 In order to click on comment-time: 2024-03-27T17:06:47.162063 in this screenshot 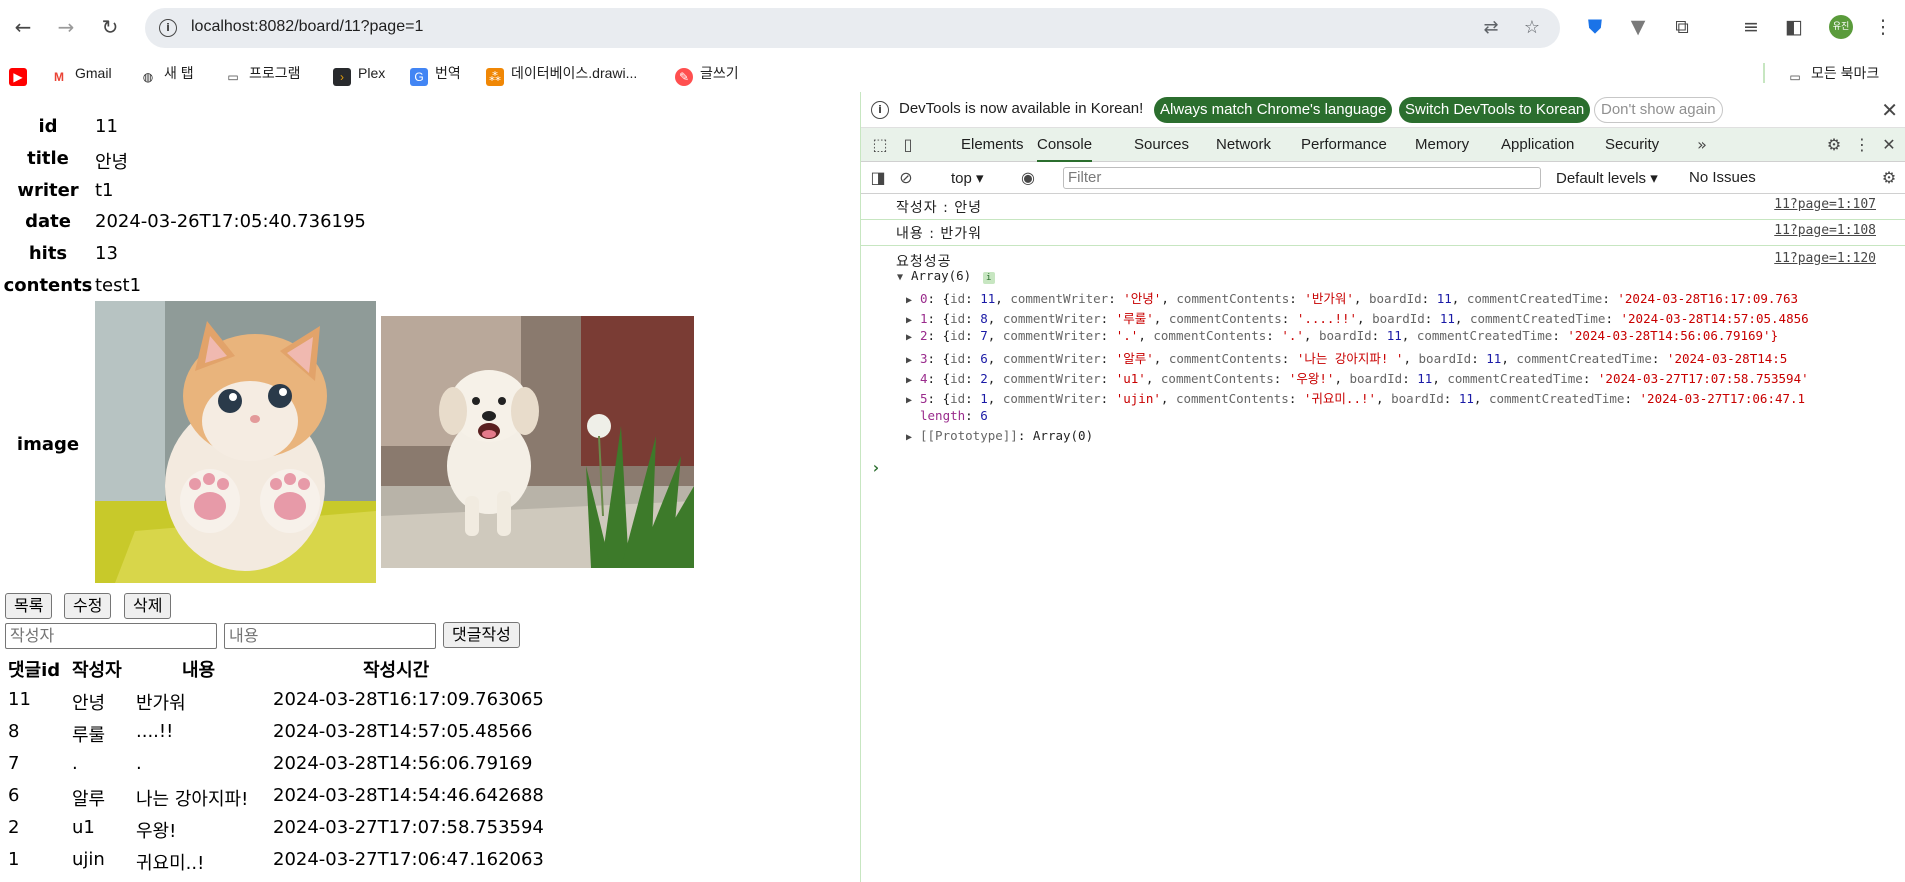, I will do `click(408, 859)`.